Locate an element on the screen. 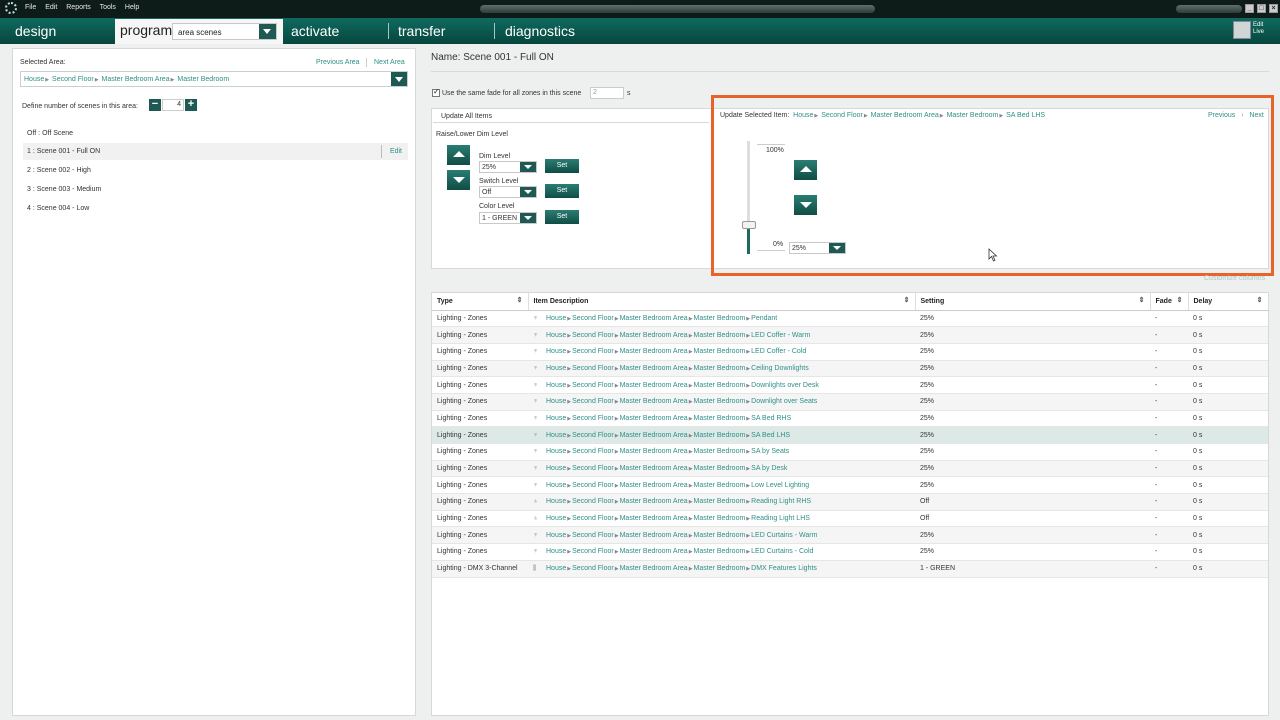 The image size is (1280, 720). scene-count-value: 4 is located at coordinates (173, 105).